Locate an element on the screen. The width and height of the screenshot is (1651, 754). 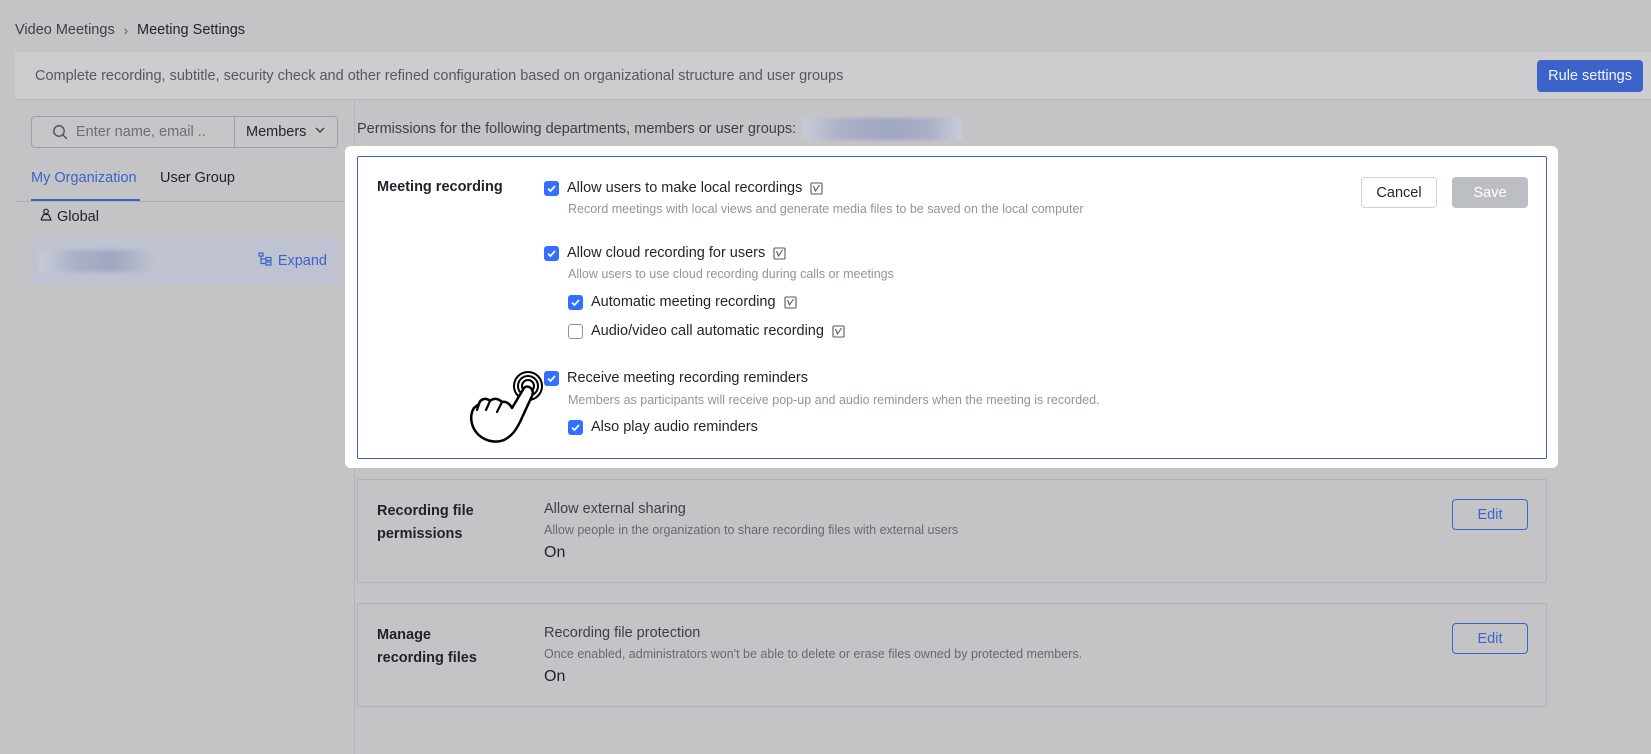
option-label: Allow cloud recording for users is located at coordinates (666, 253).